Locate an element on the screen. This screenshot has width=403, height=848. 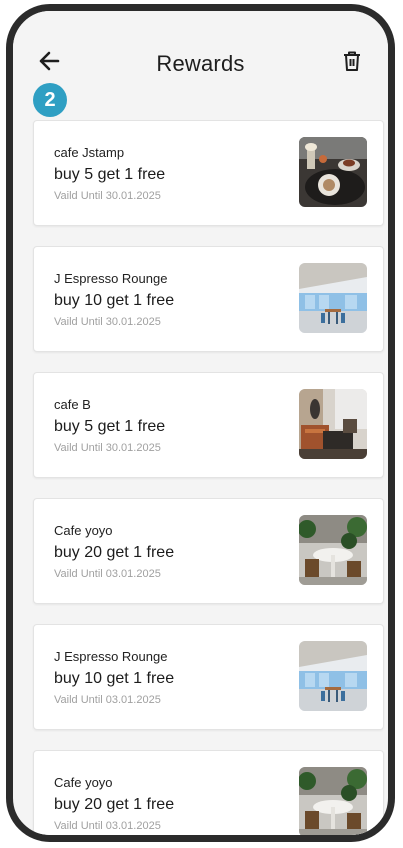
page-title: Rewards is located at coordinates (200, 63).